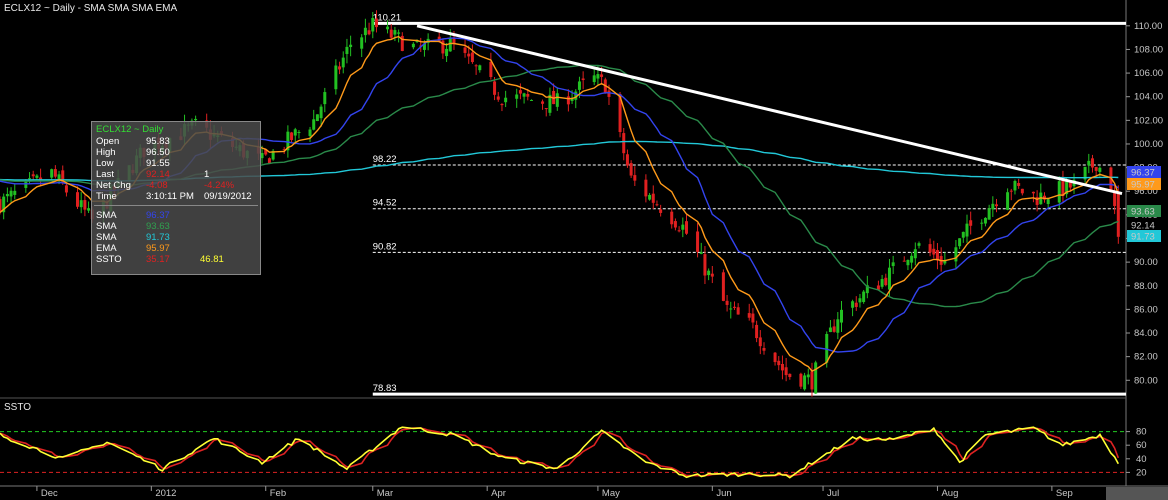 The height and width of the screenshot is (500, 1168). What do you see at coordinates (278, 493) in the screenshot?
I see `date-tick-label: Feb` at bounding box center [278, 493].